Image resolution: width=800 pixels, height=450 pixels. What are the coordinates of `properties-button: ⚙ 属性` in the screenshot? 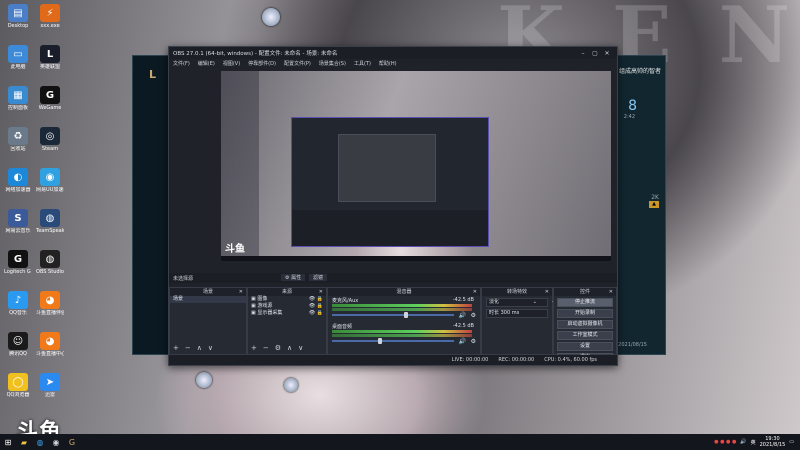 It's located at (293, 277).